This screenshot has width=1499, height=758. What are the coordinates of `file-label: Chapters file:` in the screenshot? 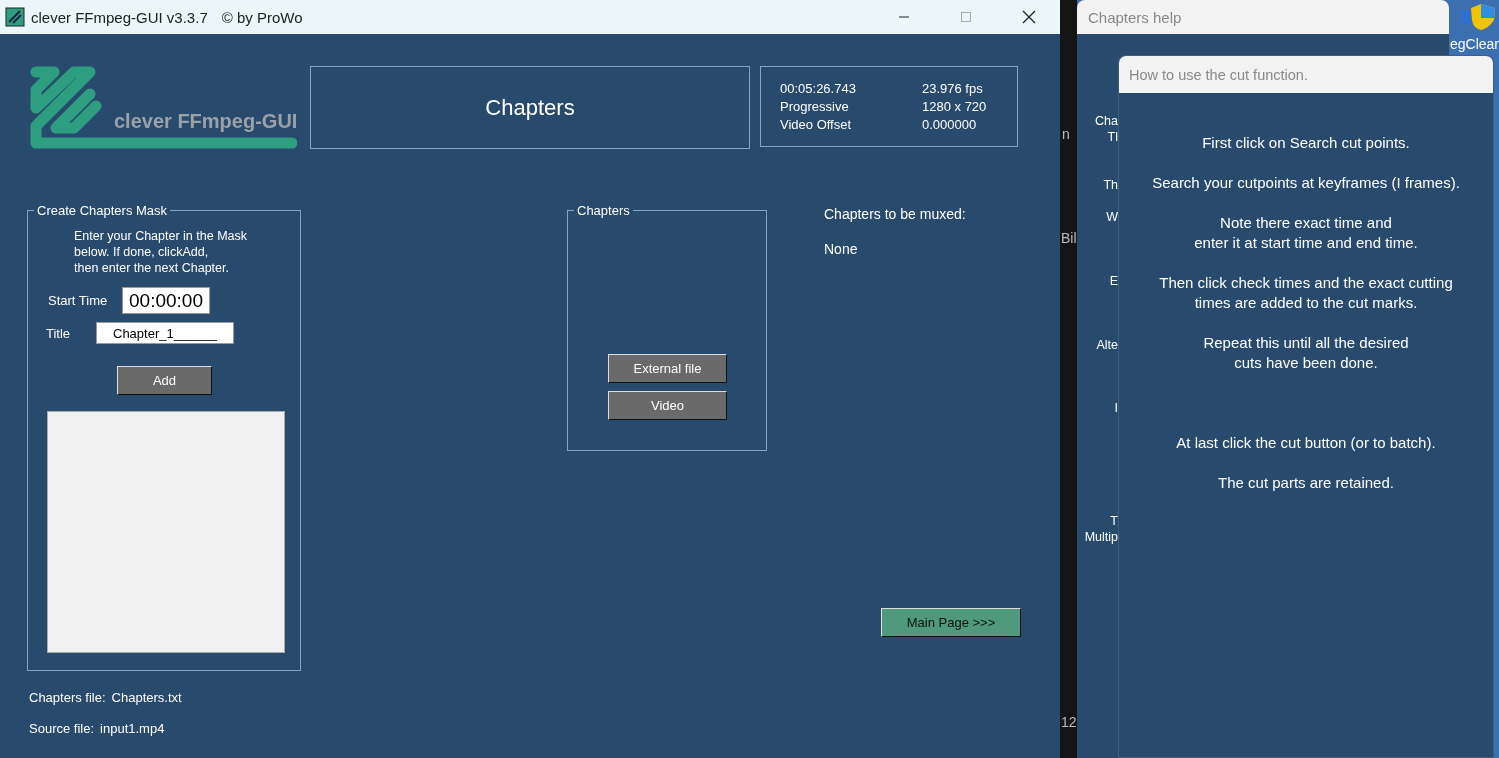 It's located at (67, 697).